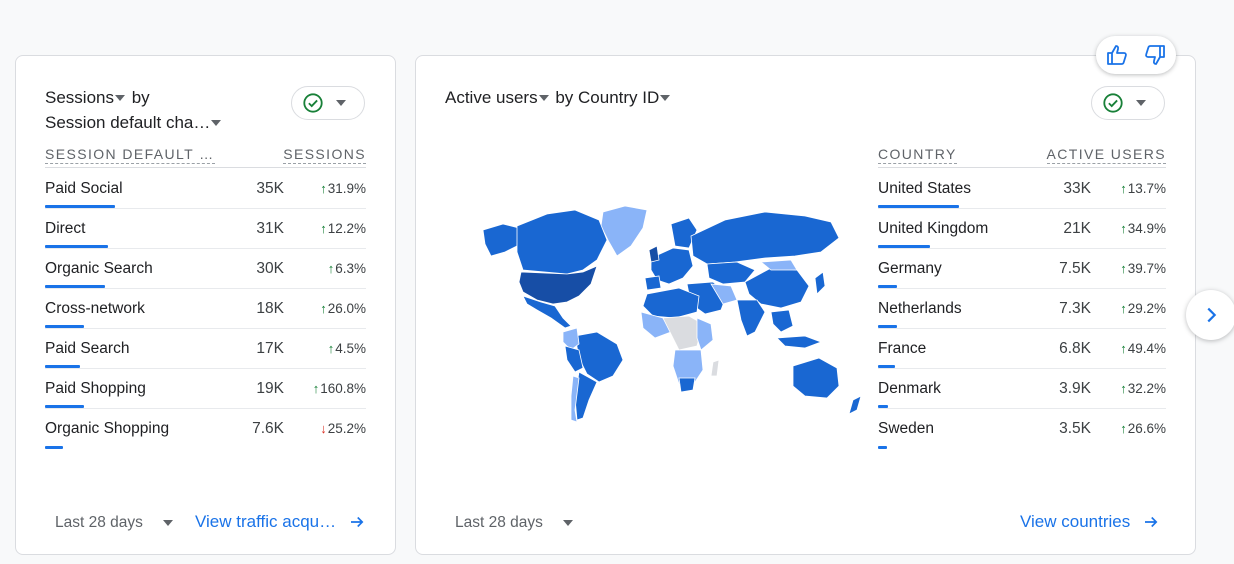 This screenshot has width=1234, height=564. Describe the element at coordinates (765, 238) in the screenshot. I see `map-region-russia` at that location.